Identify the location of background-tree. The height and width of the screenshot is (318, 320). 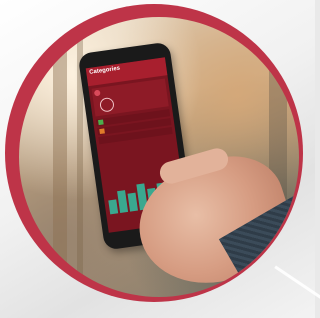
(60, 157).